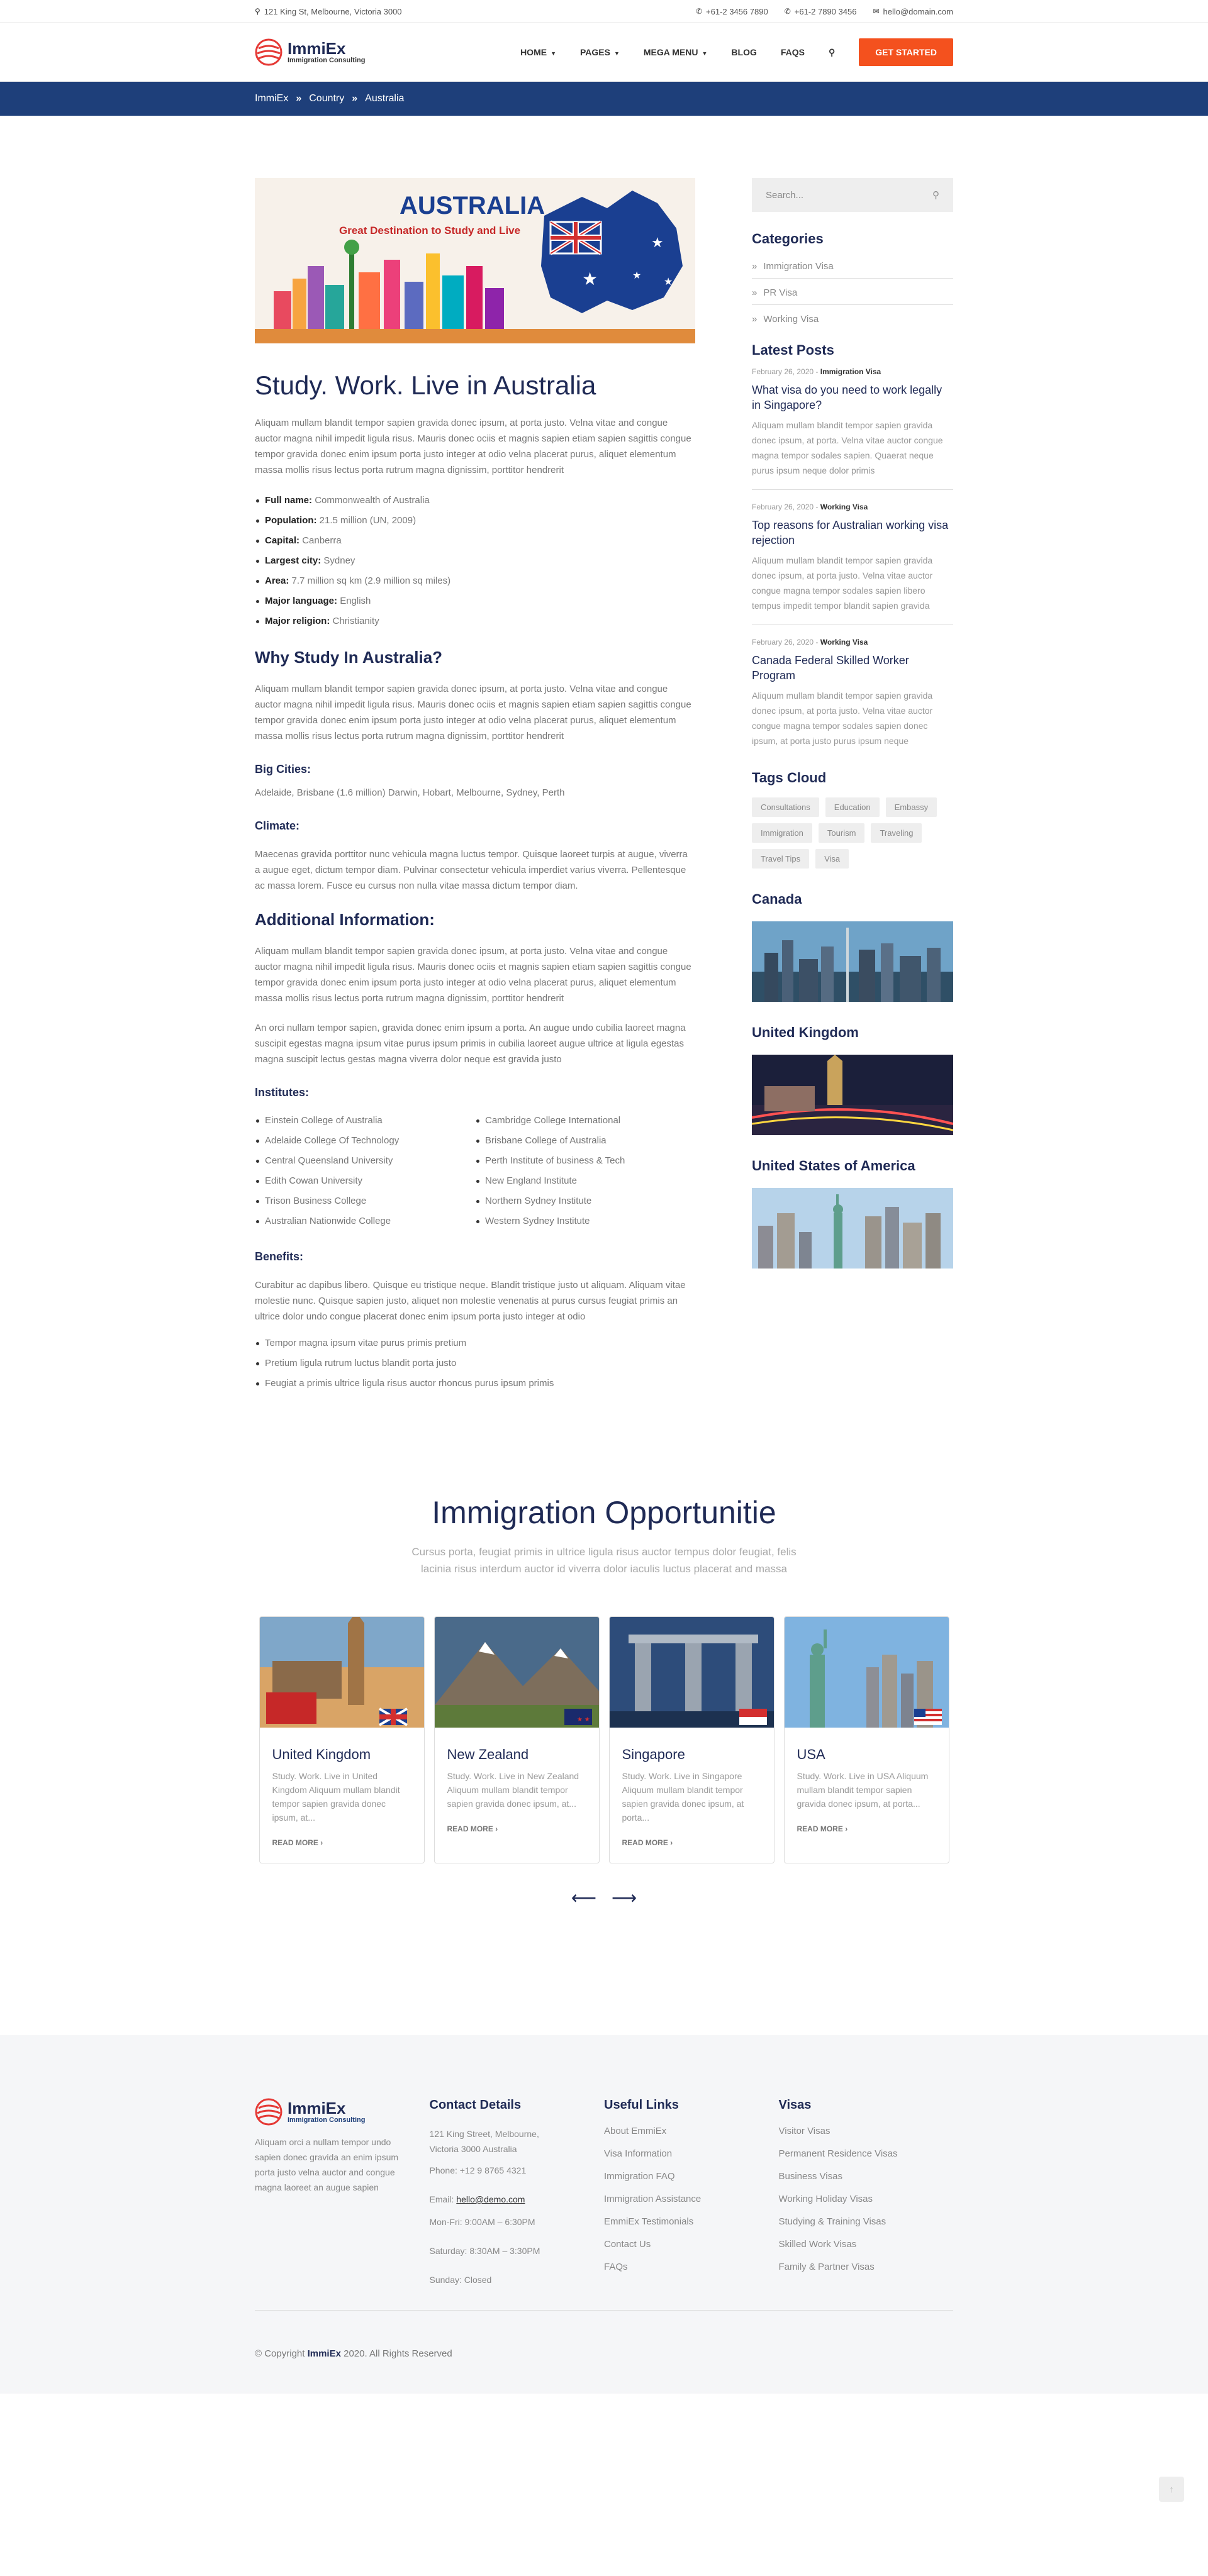 The height and width of the screenshot is (2576, 1208). What do you see at coordinates (906, 52) in the screenshot?
I see `get-started-button: GET STARTED` at bounding box center [906, 52].